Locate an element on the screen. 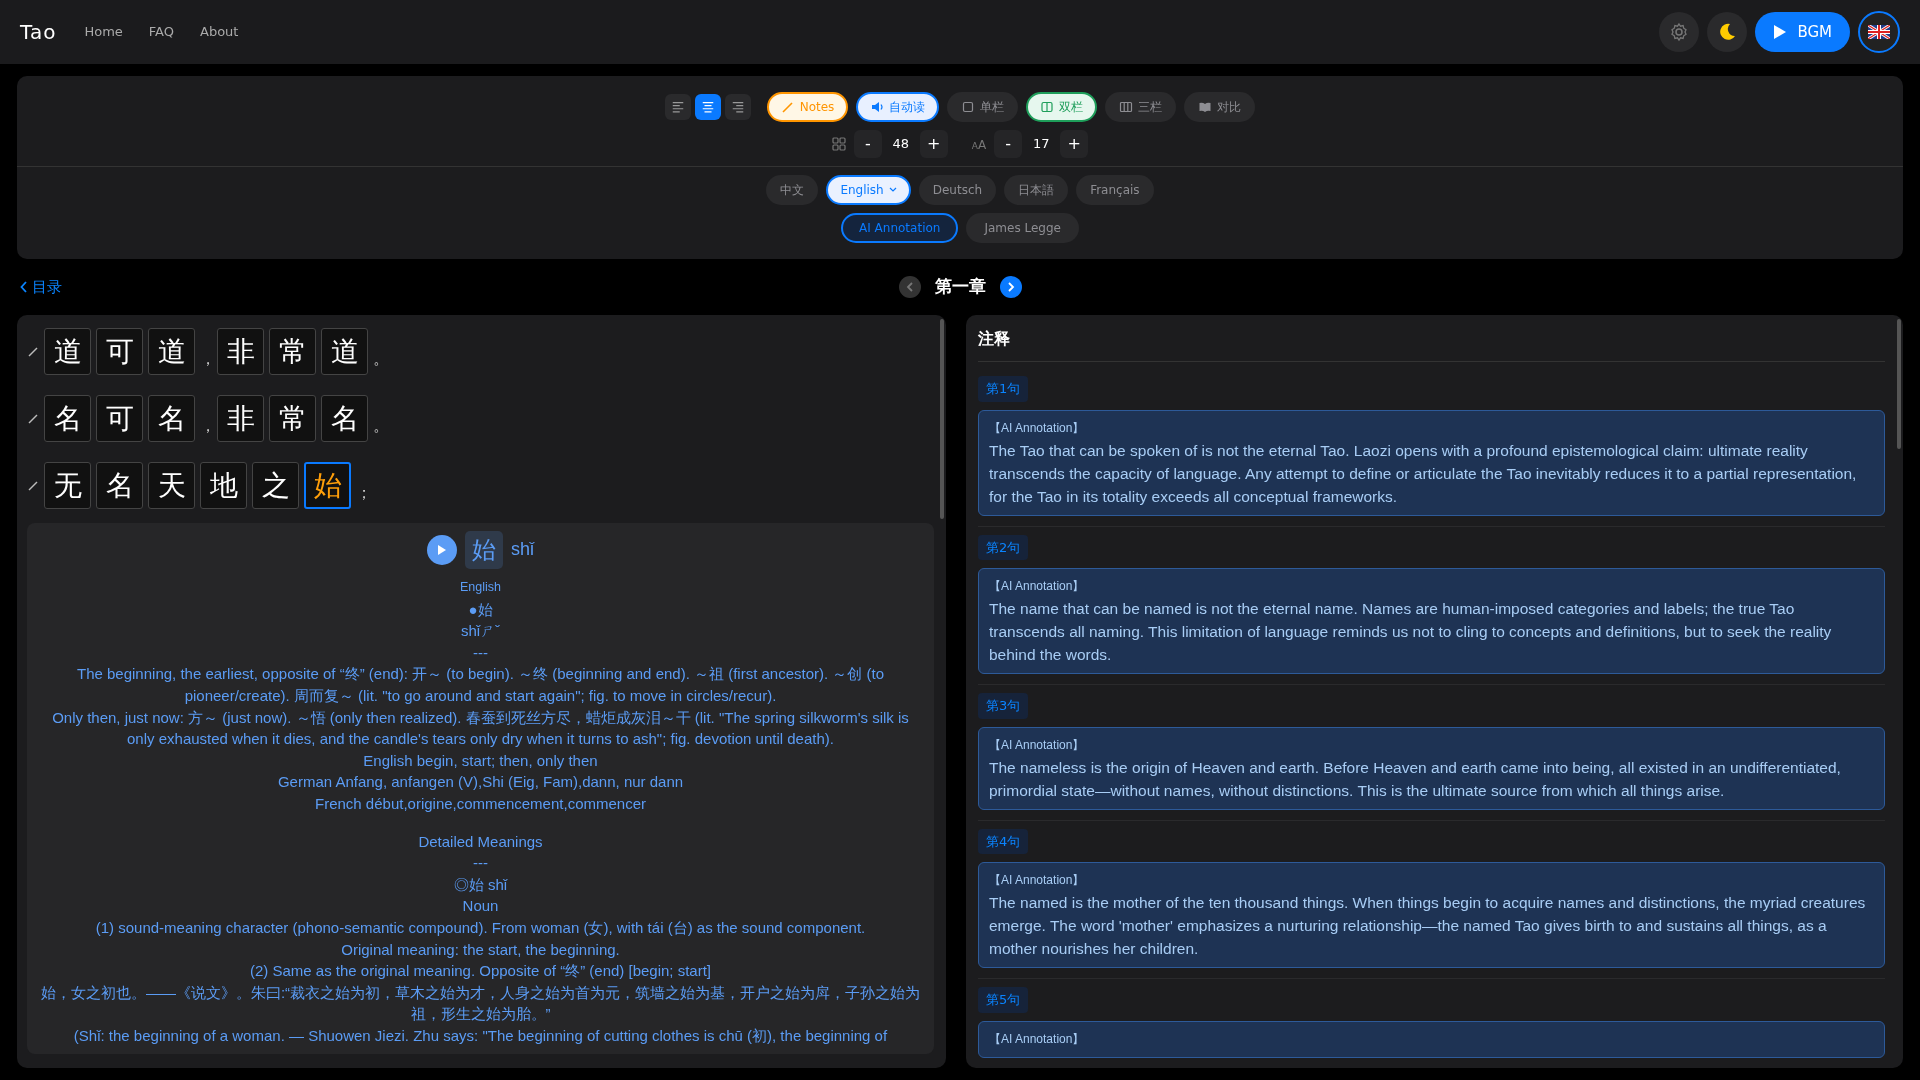  definition-text: English begin, start; then, only then is located at coordinates (480, 760).